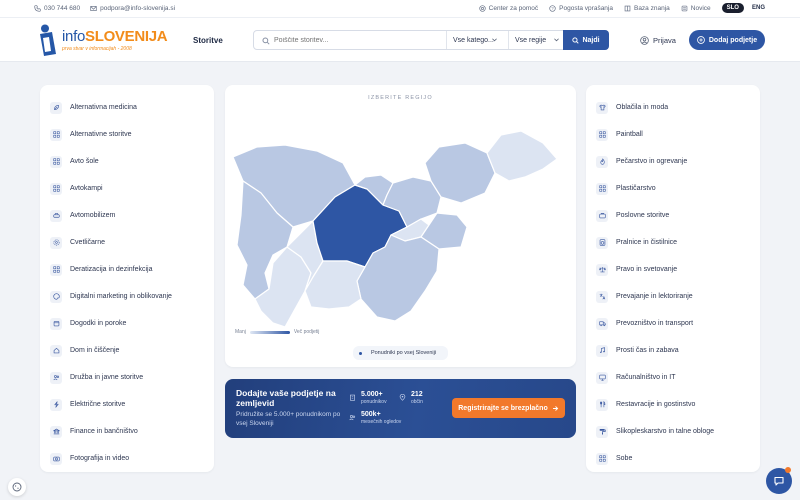  Describe the element at coordinates (655, 350) in the screenshot. I see `category-item: Prosti čas in zabava` at that location.